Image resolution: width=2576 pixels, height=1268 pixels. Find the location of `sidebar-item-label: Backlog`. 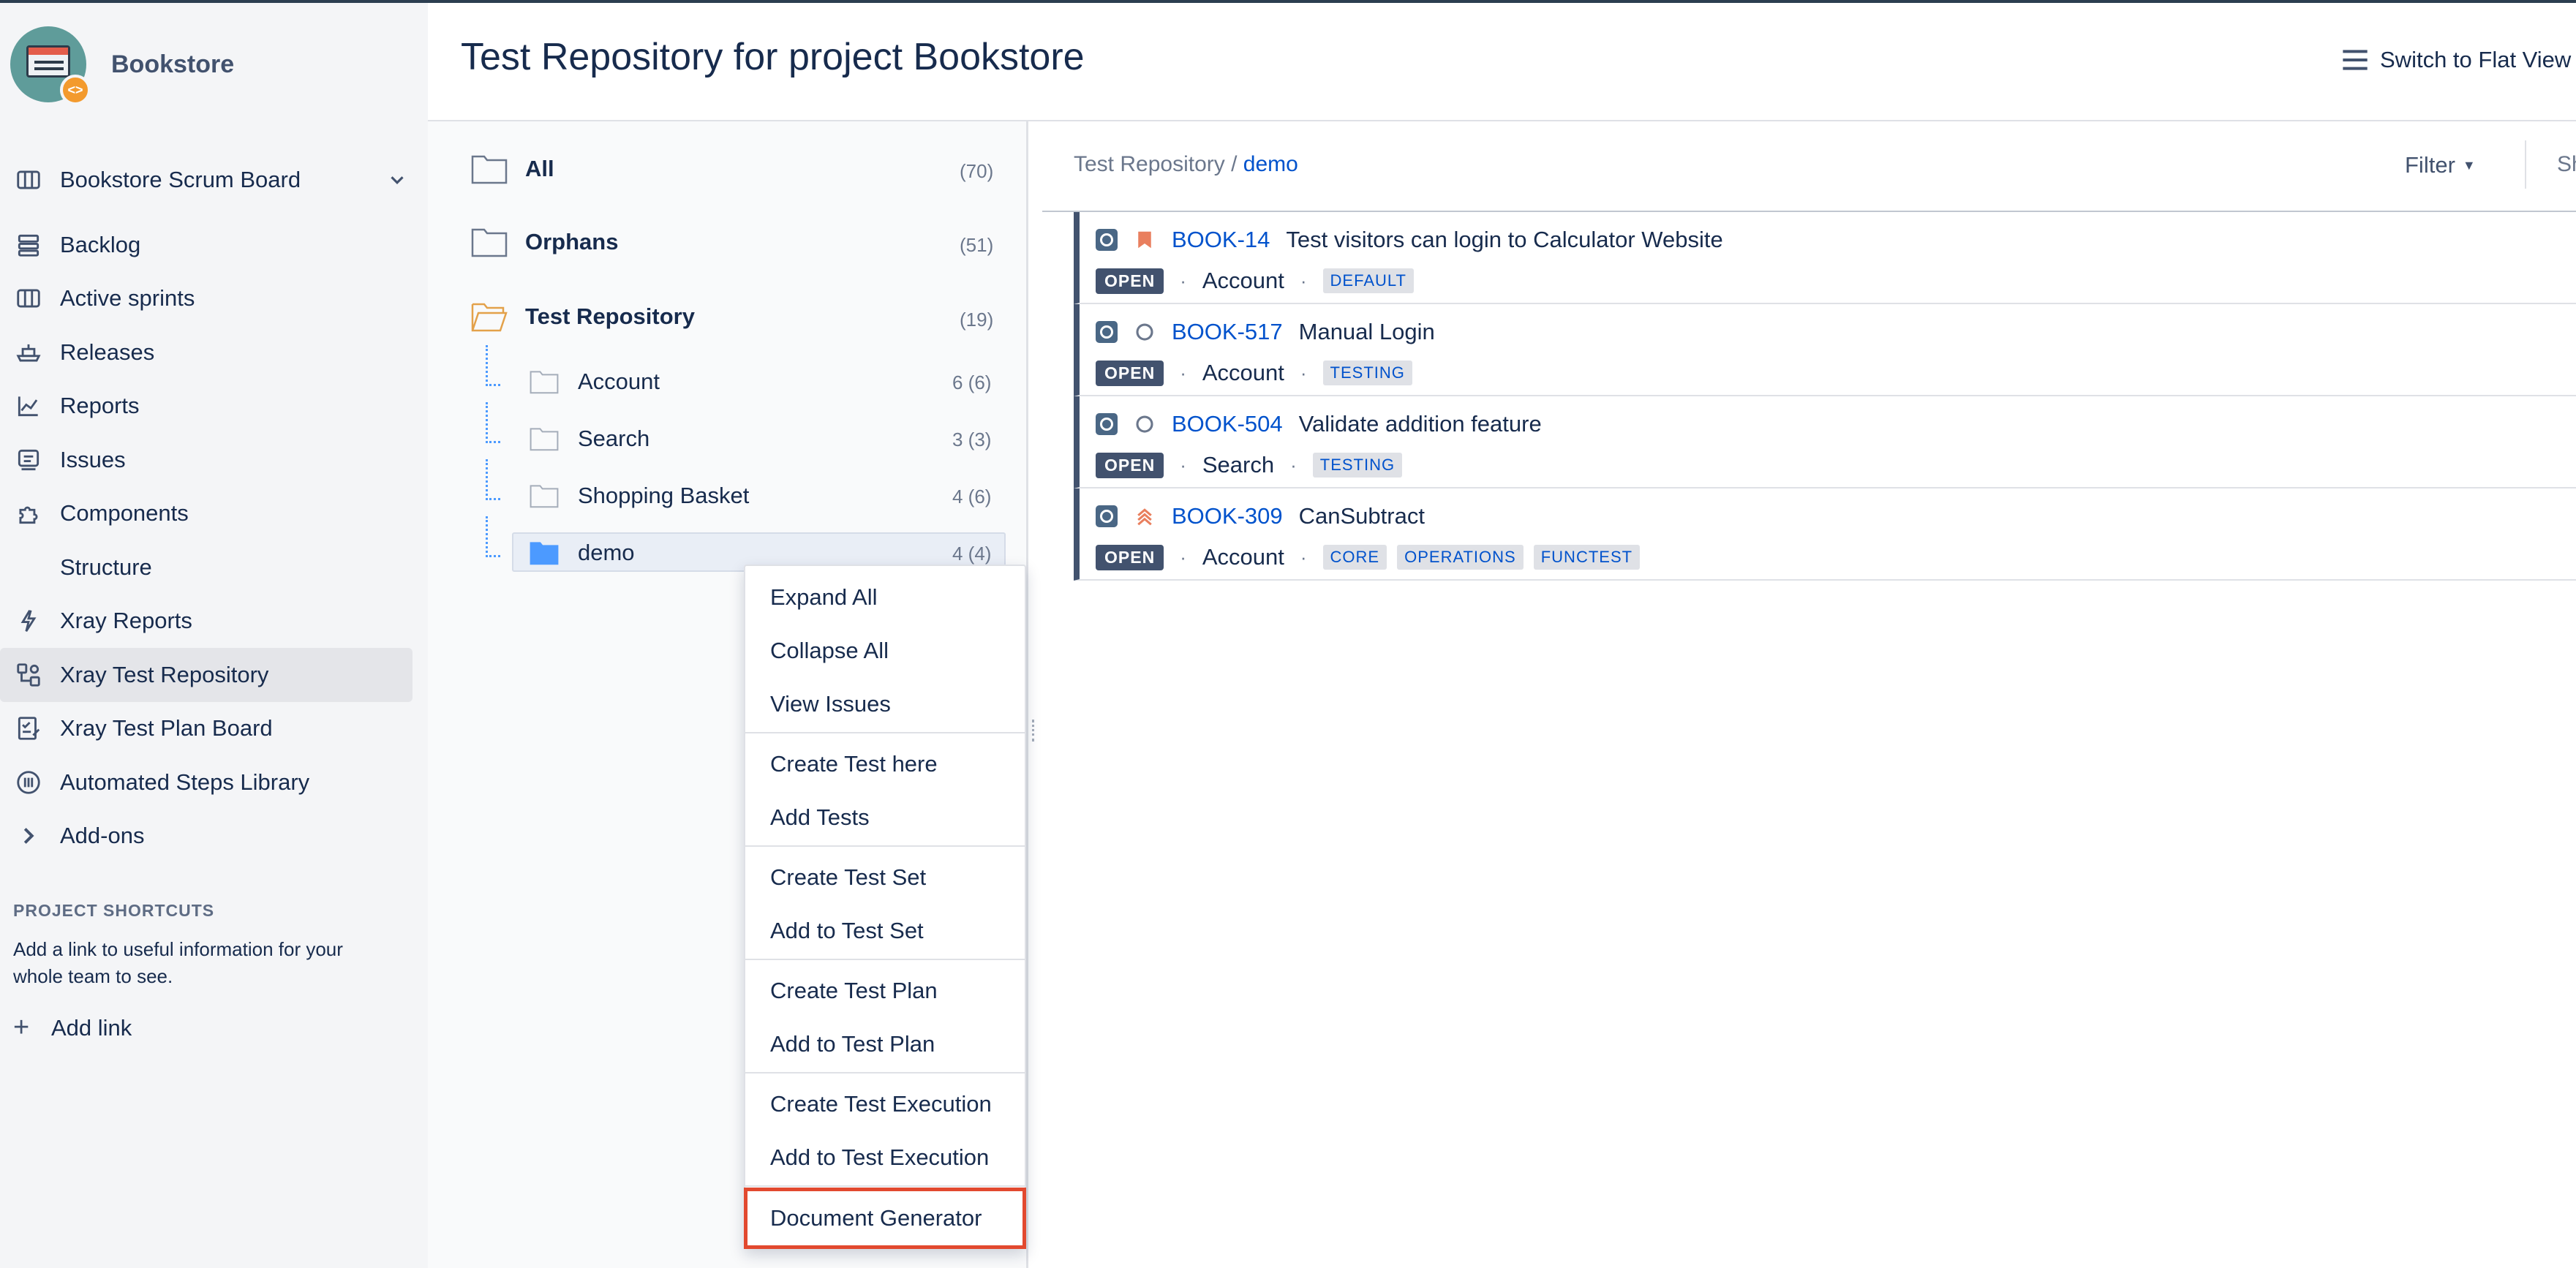

sidebar-item-label: Backlog is located at coordinates (100, 244).